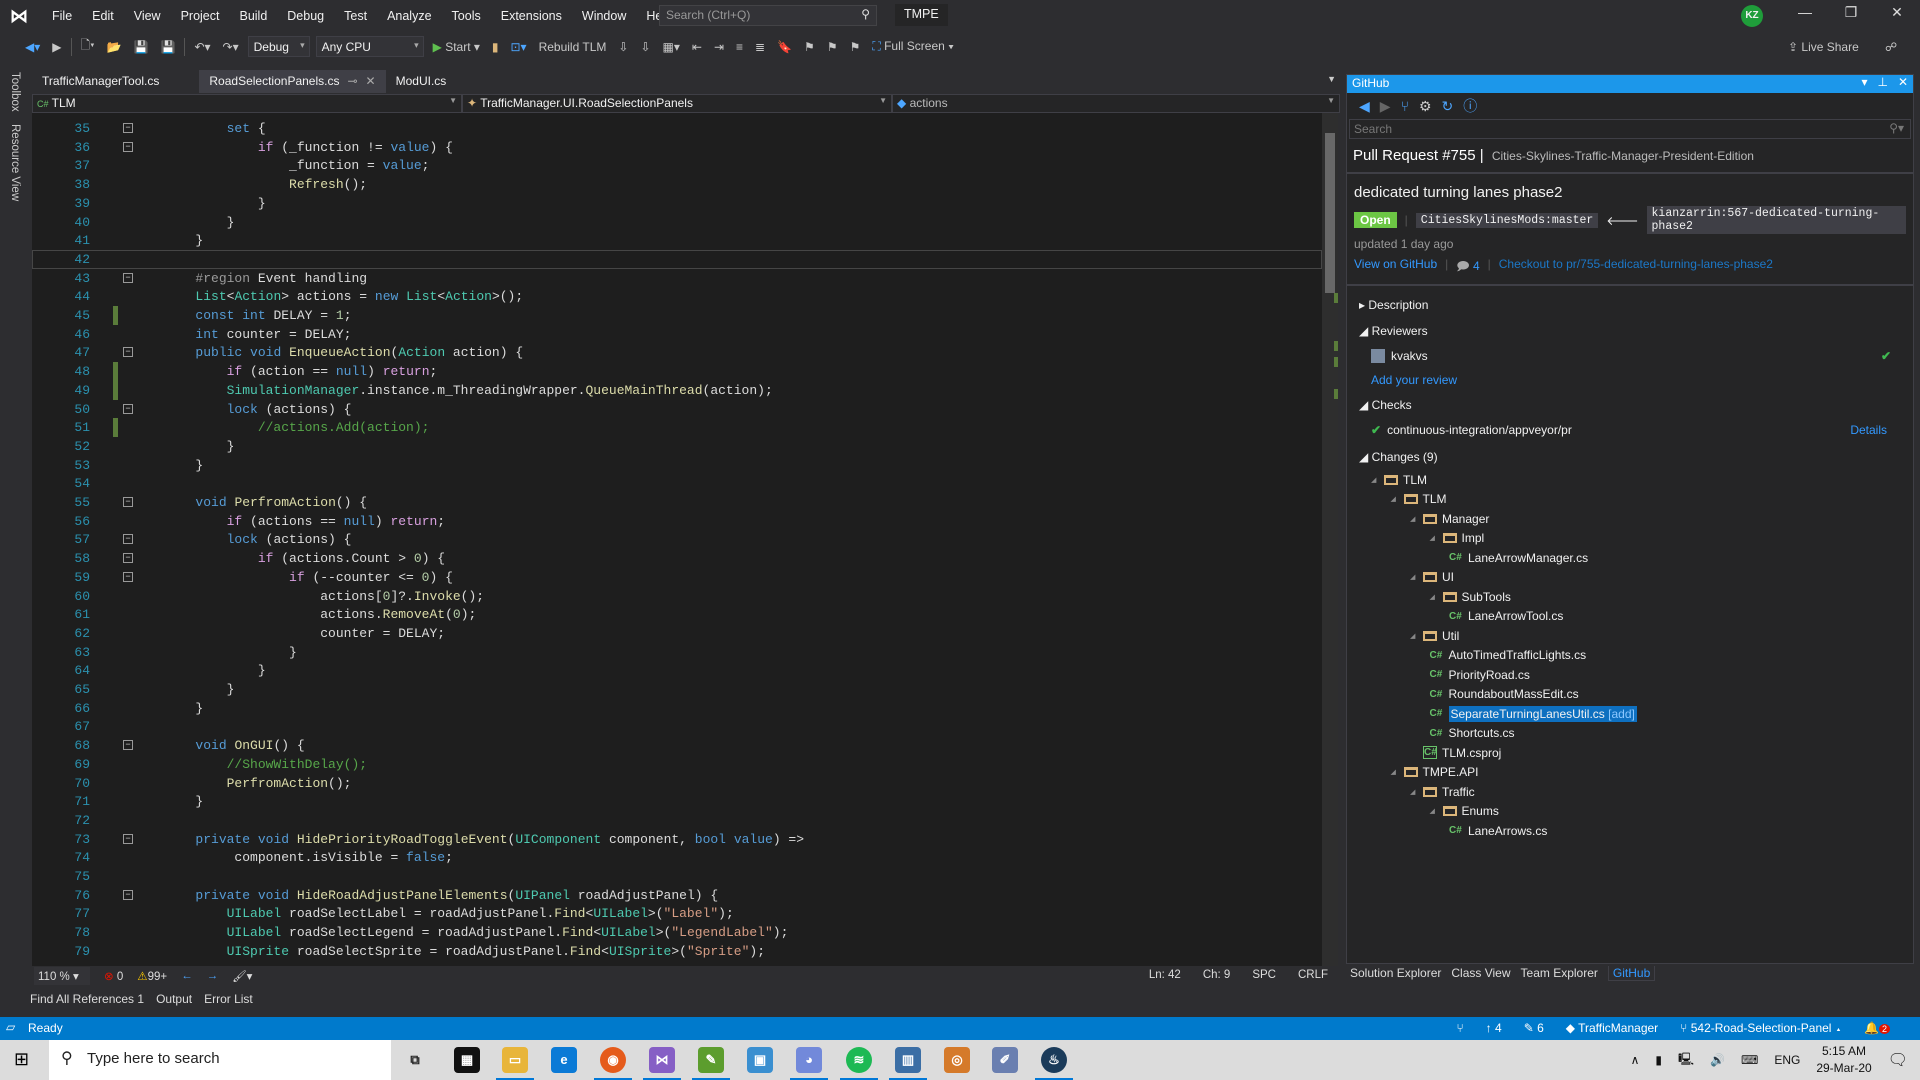 The height and width of the screenshot is (1080, 1920). I want to click on cities-skylines-icon: ▥, so click(908, 1063).